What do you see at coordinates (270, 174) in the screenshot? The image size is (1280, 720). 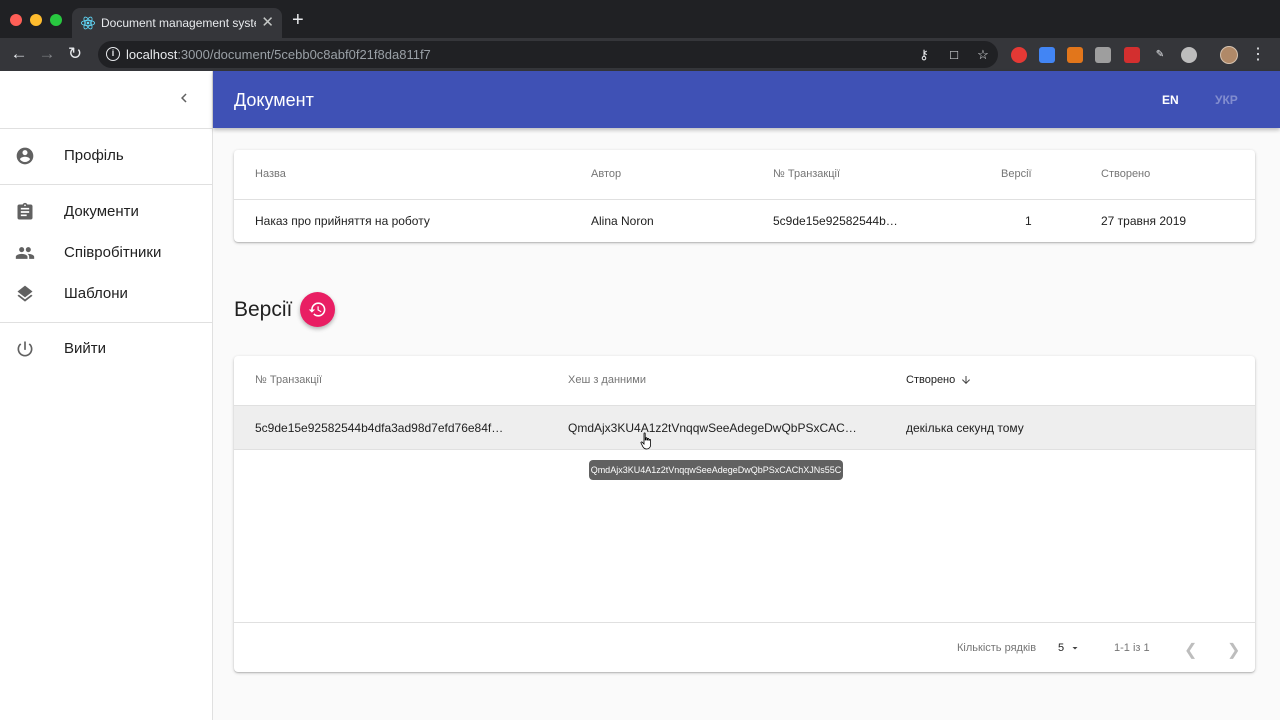 I see `column-header-name: Назва` at bounding box center [270, 174].